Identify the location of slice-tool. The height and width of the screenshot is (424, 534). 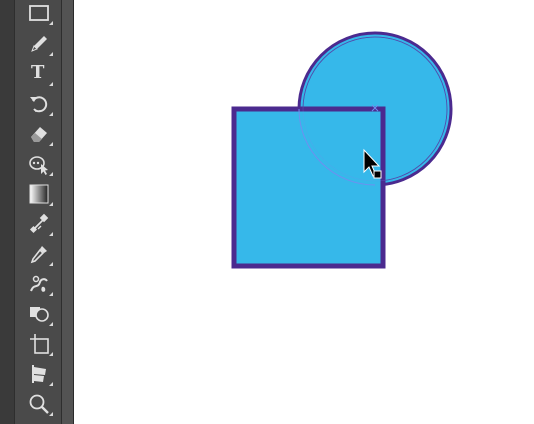
(39, 374).